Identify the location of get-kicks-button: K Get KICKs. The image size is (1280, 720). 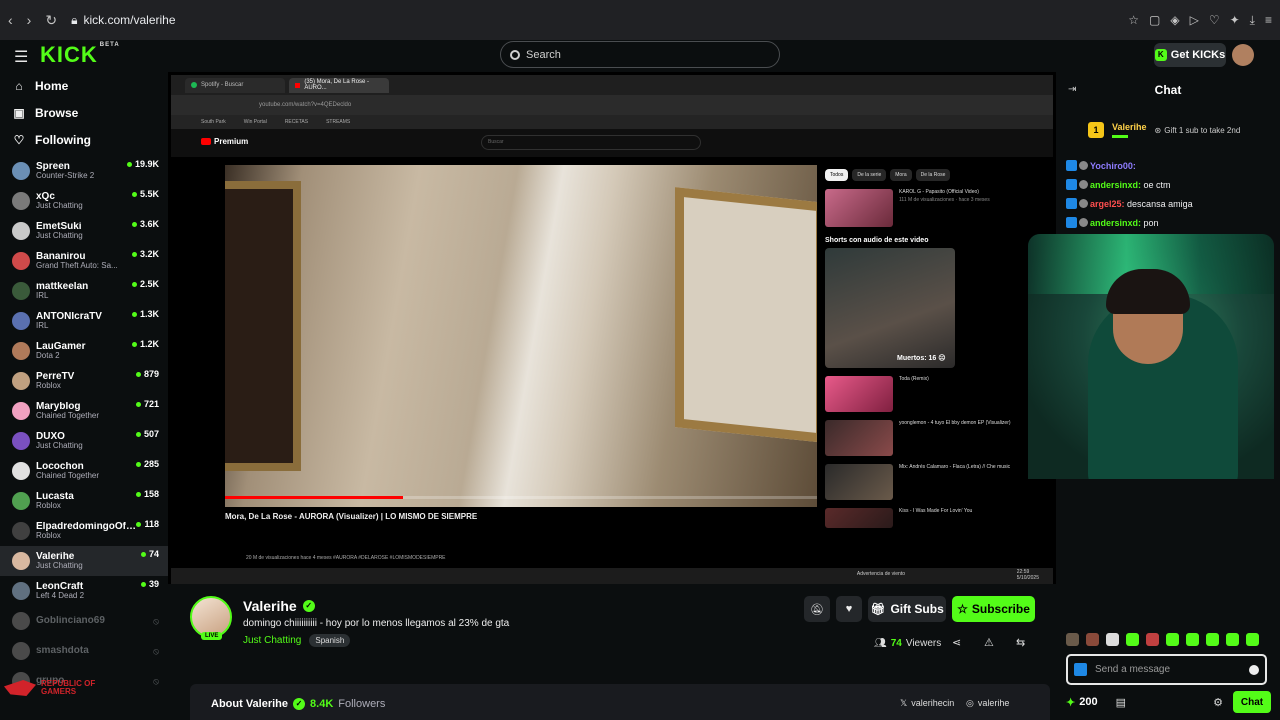
(1190, 55).